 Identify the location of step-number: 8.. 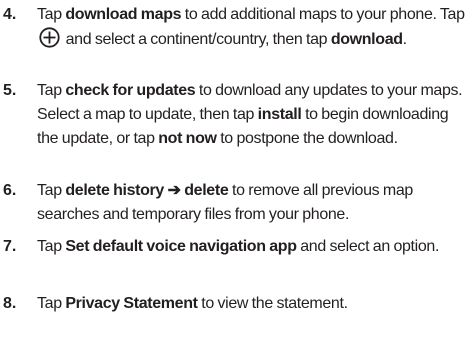
(10, 303).